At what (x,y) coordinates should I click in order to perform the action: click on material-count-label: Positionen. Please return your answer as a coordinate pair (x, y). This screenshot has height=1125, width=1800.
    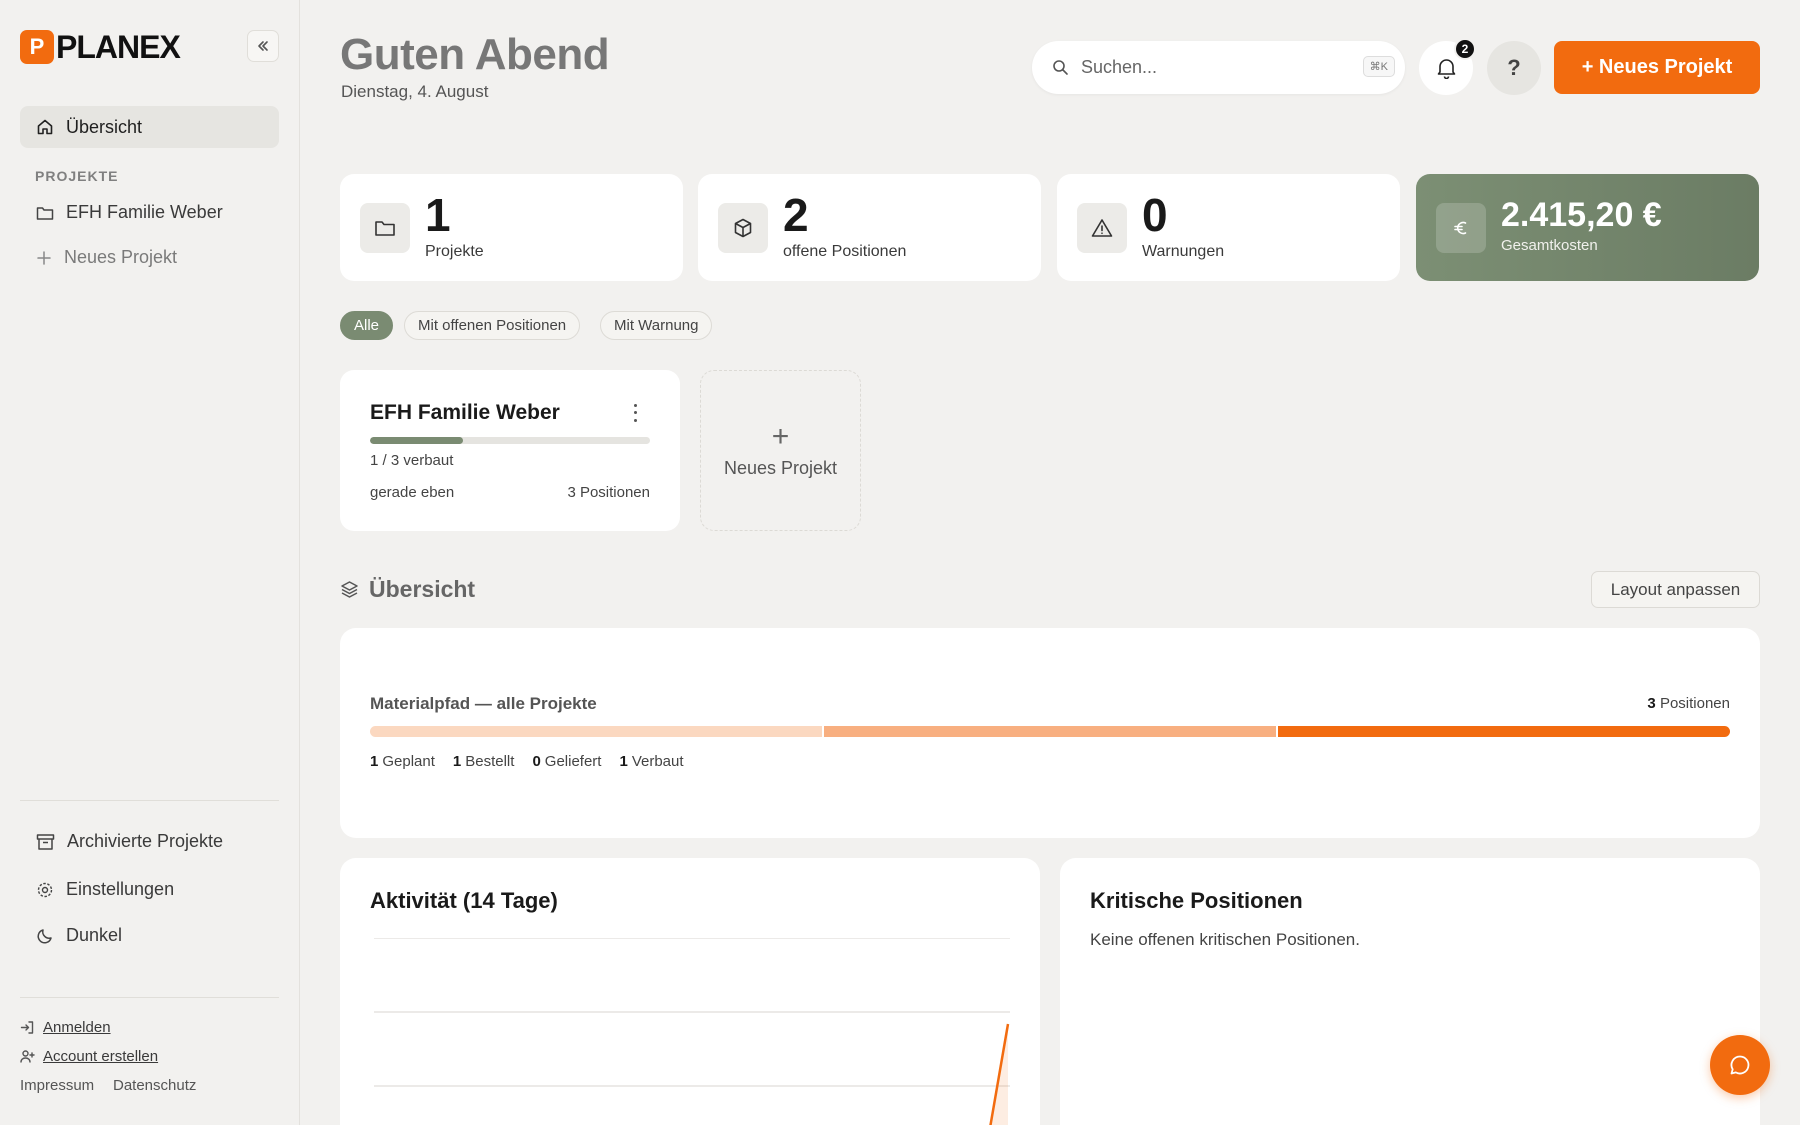
    Looking at the image, I should click on (1694, 703).